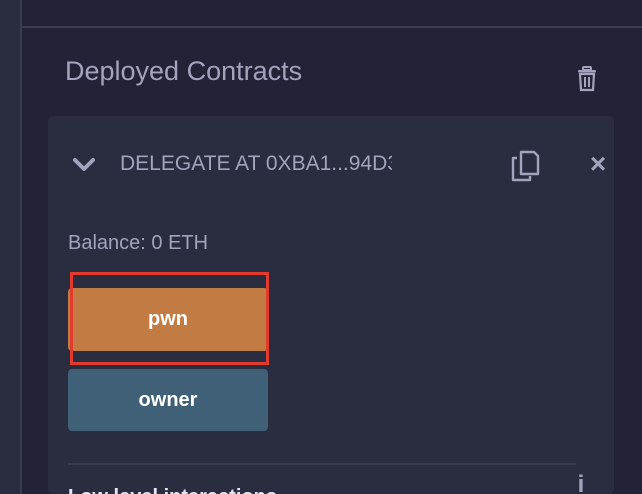 The height and width of the screenshot is (494, 642). I want to click on contract-balance: Balance: 0 ETH, so click(138, 243).